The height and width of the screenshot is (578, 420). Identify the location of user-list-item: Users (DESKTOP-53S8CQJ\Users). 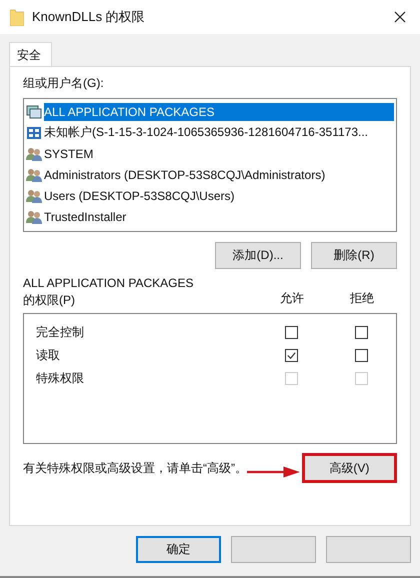
(210, 195).